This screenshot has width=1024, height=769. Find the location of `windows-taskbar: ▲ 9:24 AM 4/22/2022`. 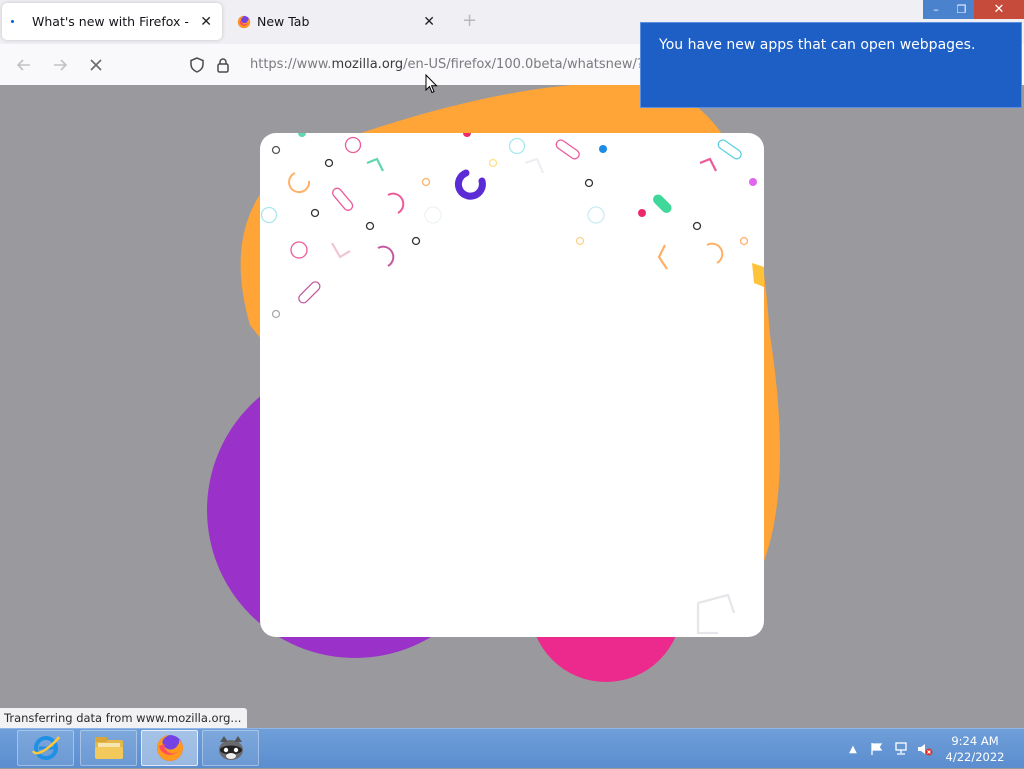

windows-taskbar: ▲ 9:24 AM 4/22/2022 is located at coordinates (512, 748).